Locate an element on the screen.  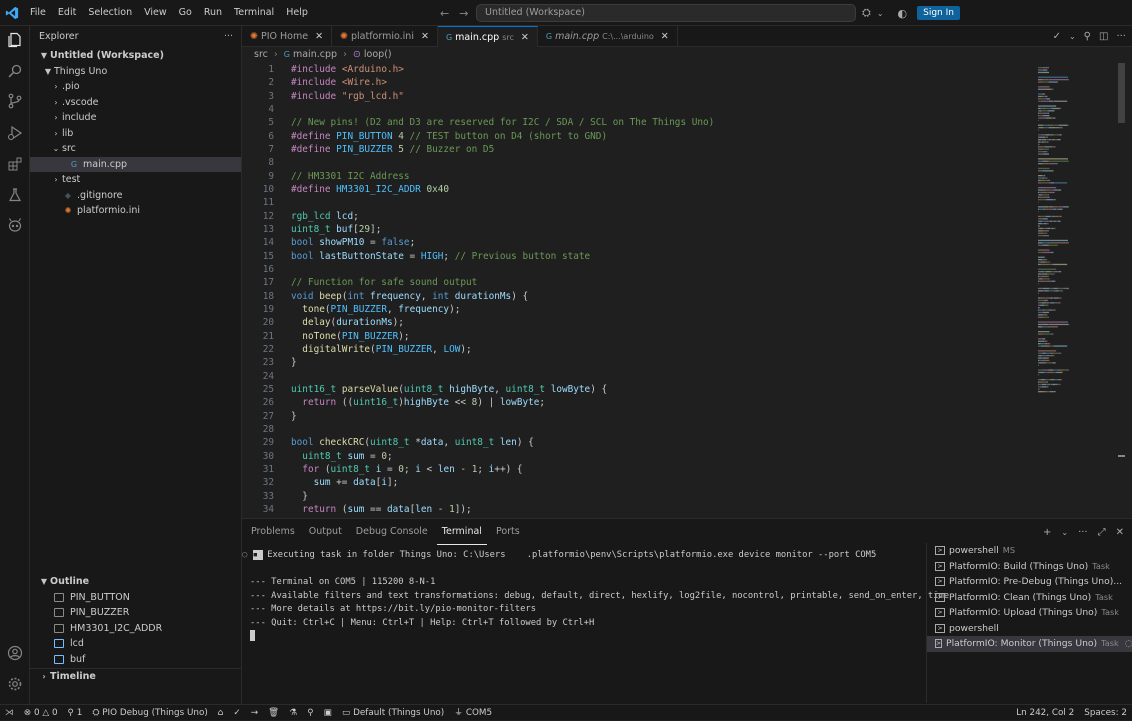
command-center-search: Untitled (Workspace) is located at coordinates (666, 13).